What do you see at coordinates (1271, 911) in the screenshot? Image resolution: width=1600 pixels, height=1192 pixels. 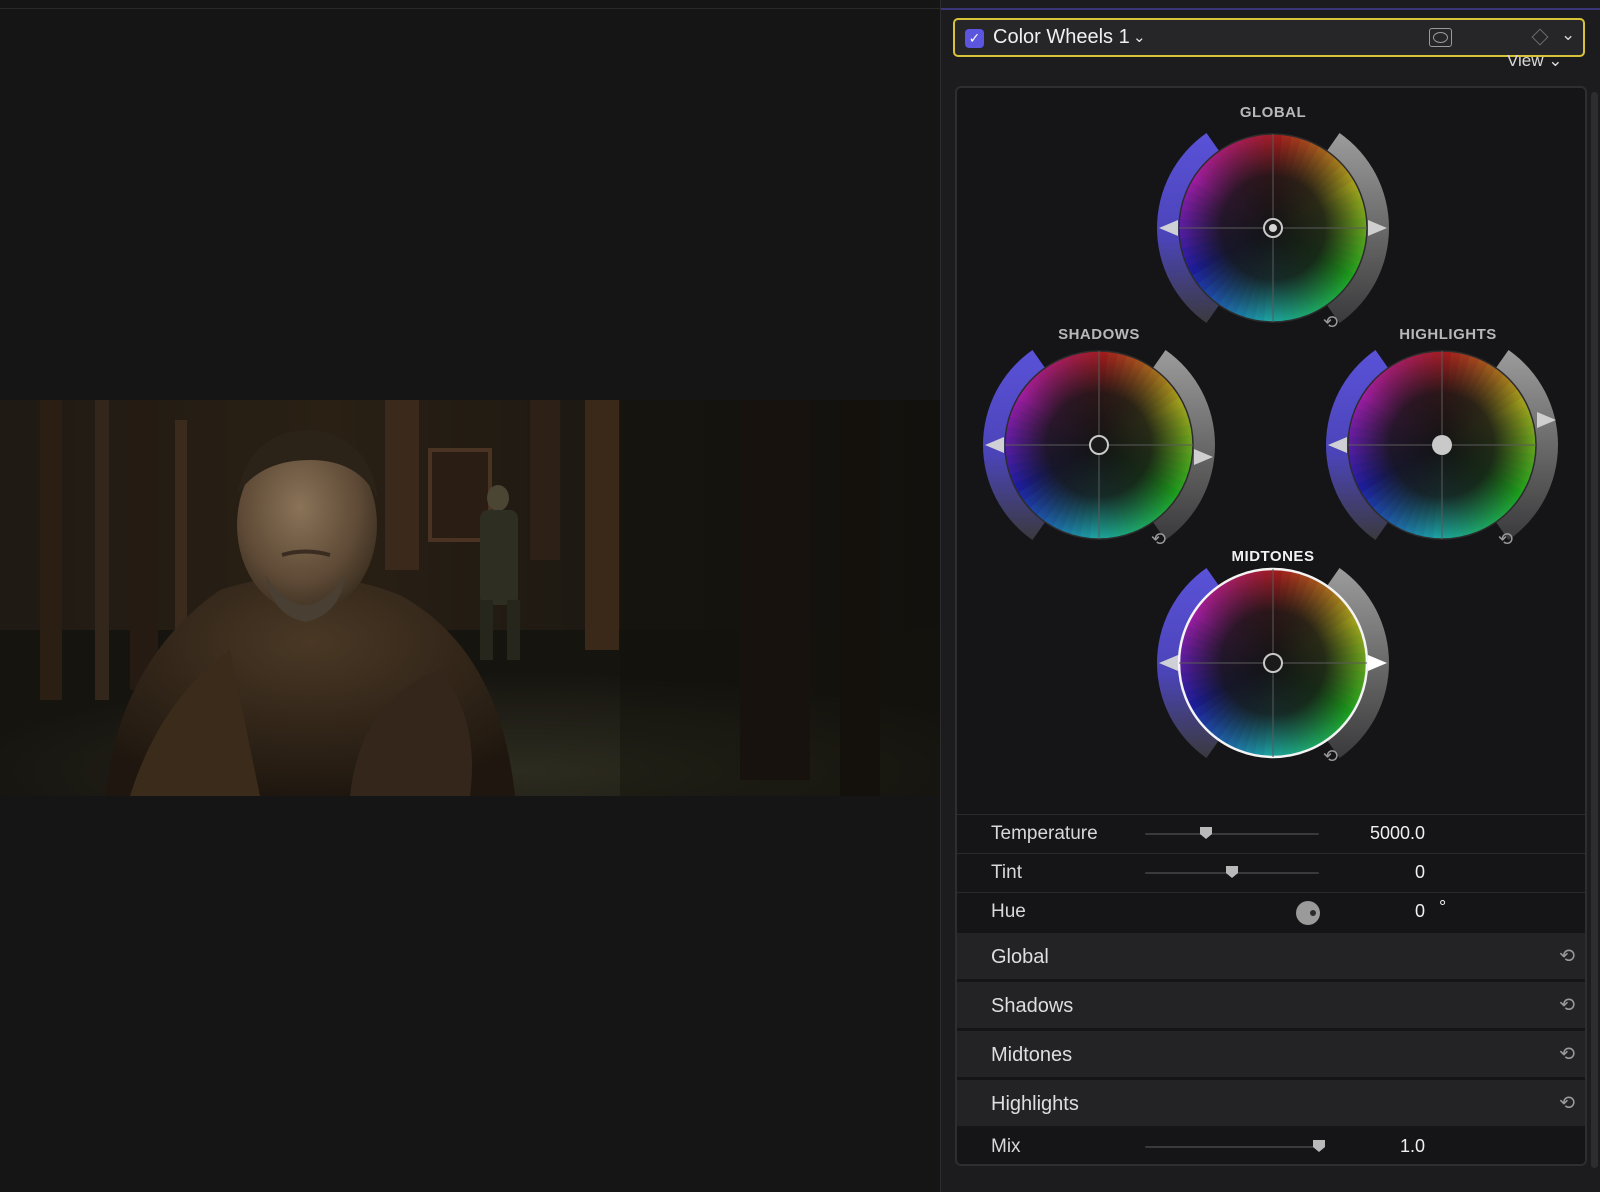 I see `hue-row: Hue 0 °` at bounding box center [1271, 911].